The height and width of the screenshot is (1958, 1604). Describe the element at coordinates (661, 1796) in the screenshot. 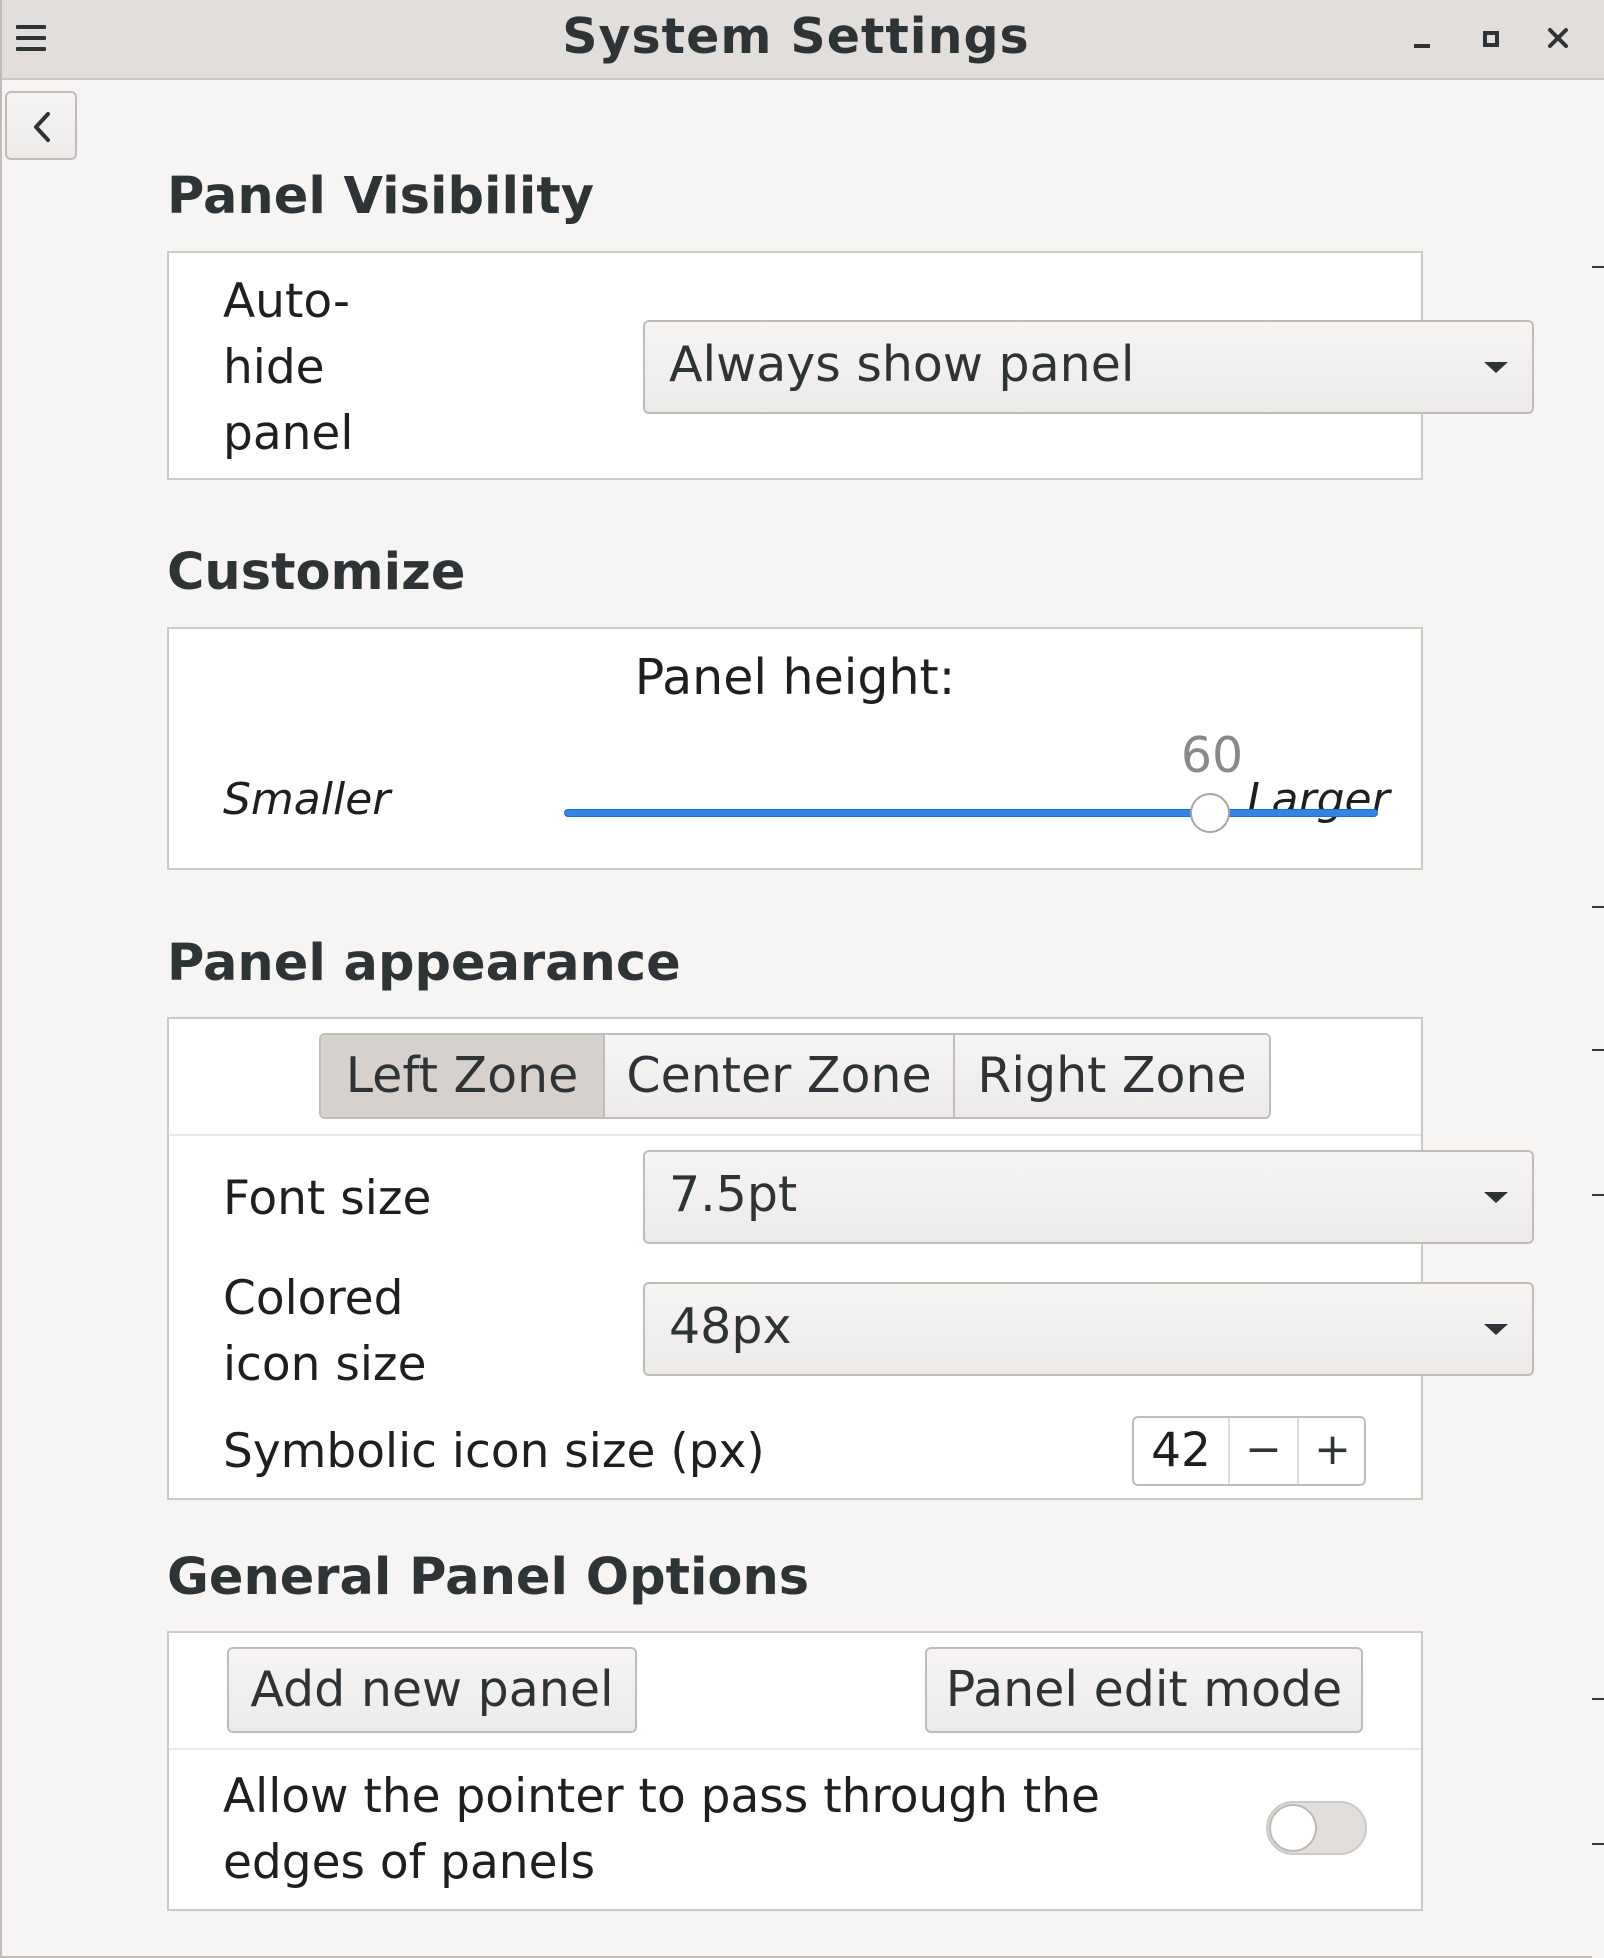

I see `pointer-pass-label-line1: Allow the pointer to pass through the` at that location.